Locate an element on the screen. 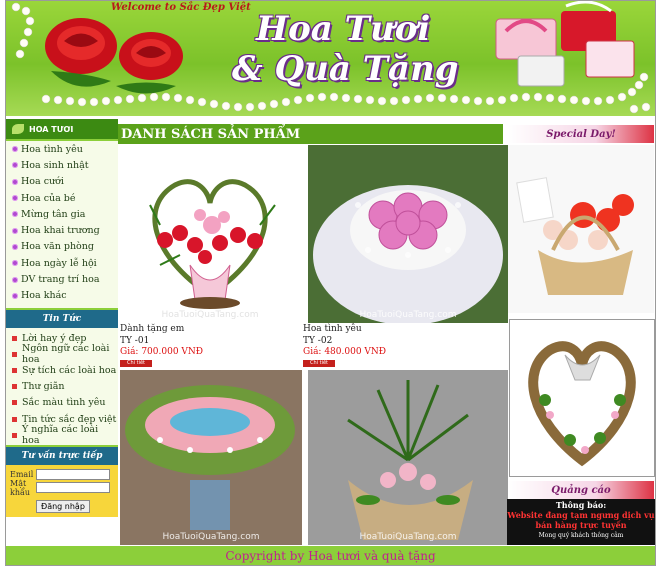 The height and width of the screenshot is (570, 659). special-day-image is located at coordinates (581, 229).